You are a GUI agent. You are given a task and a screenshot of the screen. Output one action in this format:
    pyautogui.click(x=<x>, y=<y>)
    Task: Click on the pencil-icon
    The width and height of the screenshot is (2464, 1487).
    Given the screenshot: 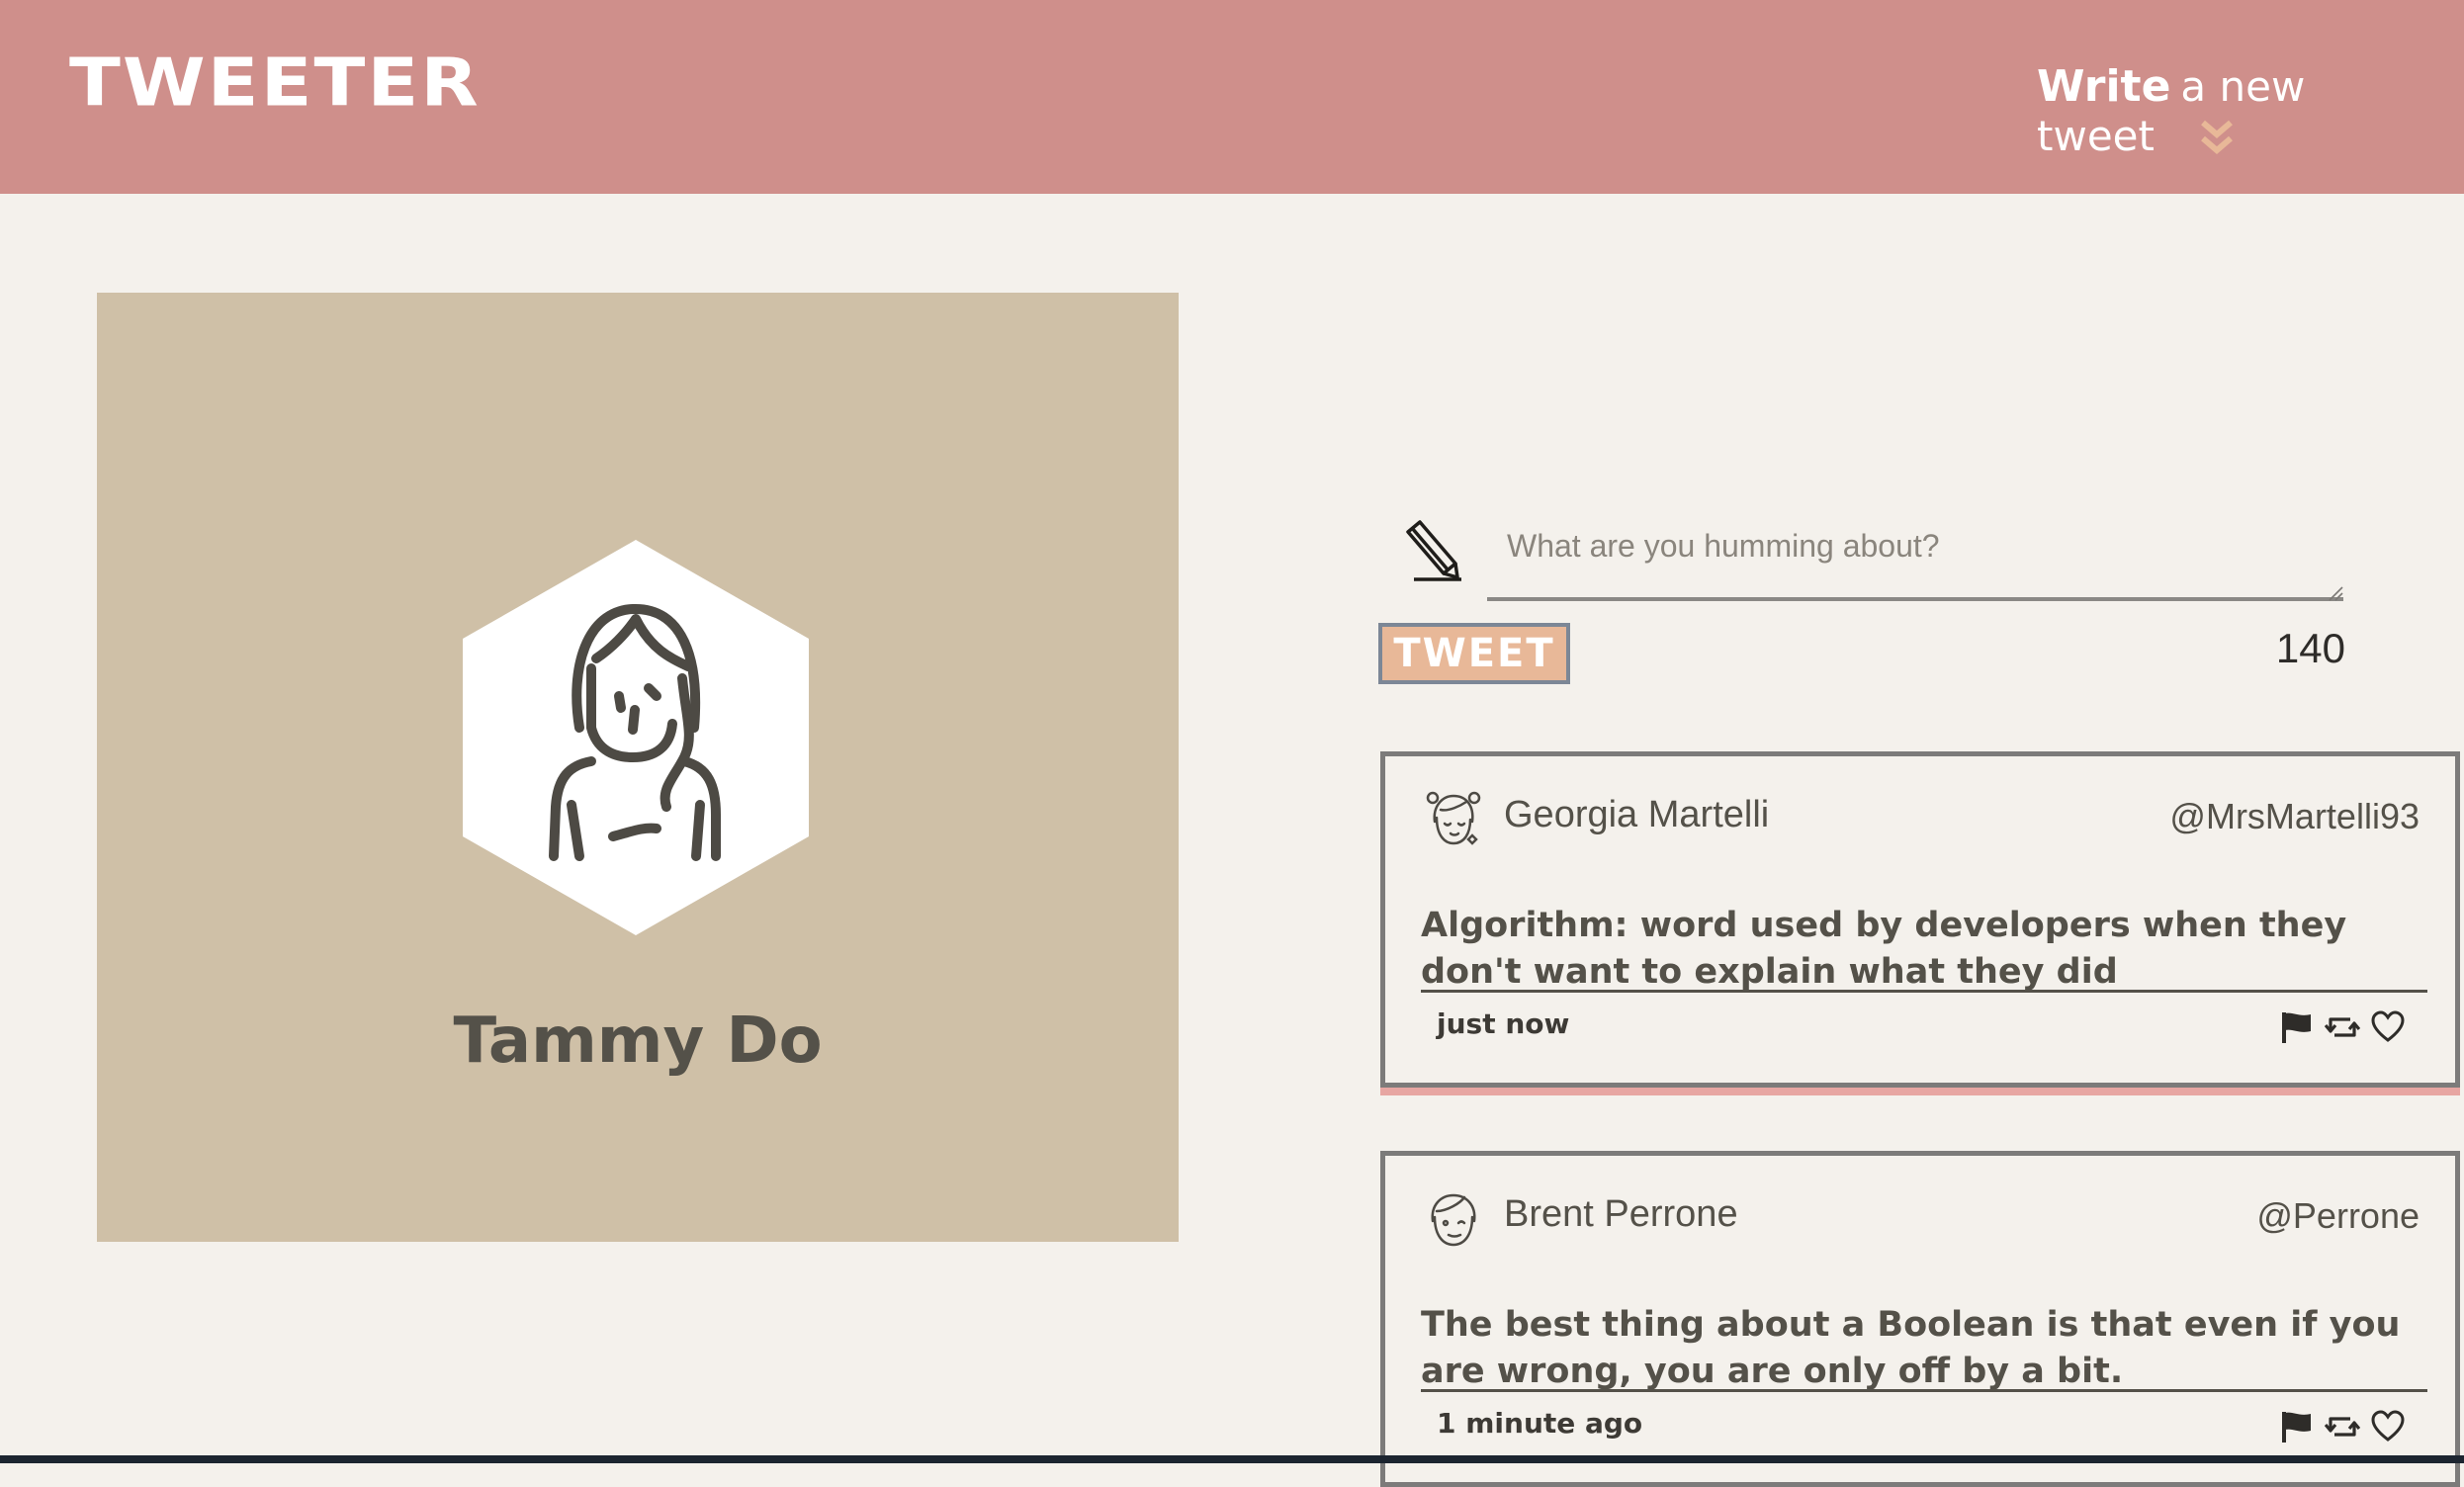 What is the action you would take?
    pyautogui.click(x=1434, y=551)
    